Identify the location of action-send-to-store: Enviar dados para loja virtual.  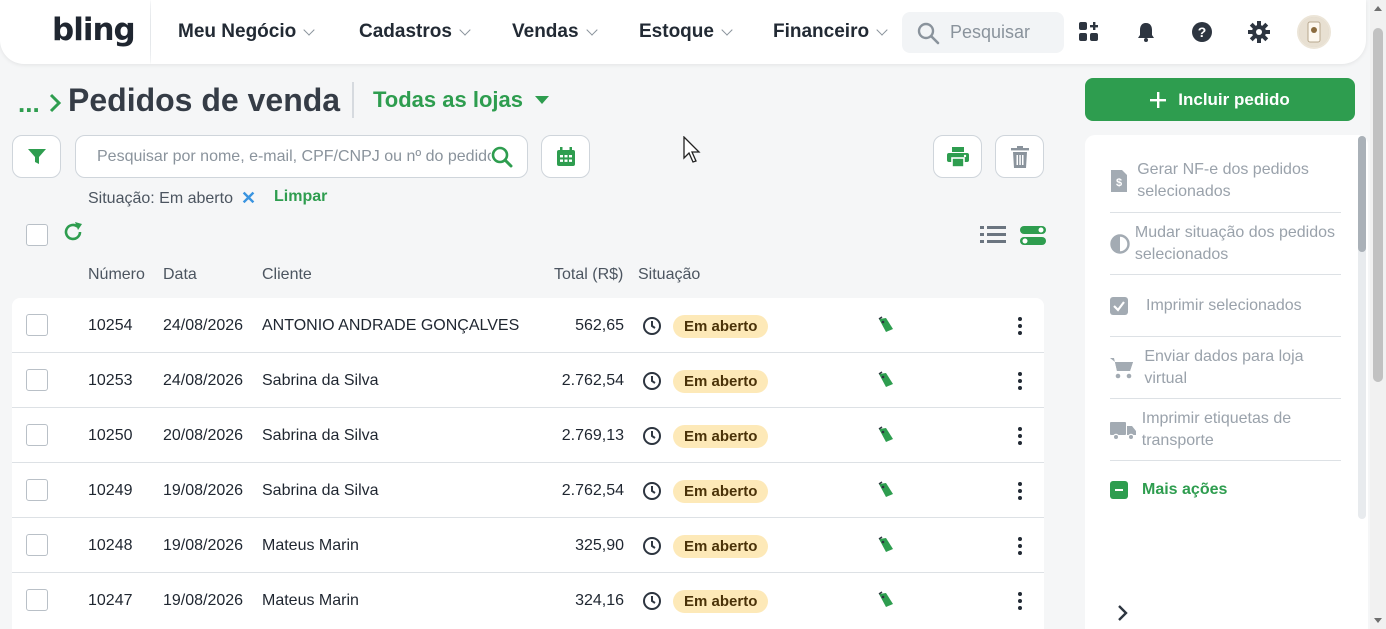
(1225, 368).